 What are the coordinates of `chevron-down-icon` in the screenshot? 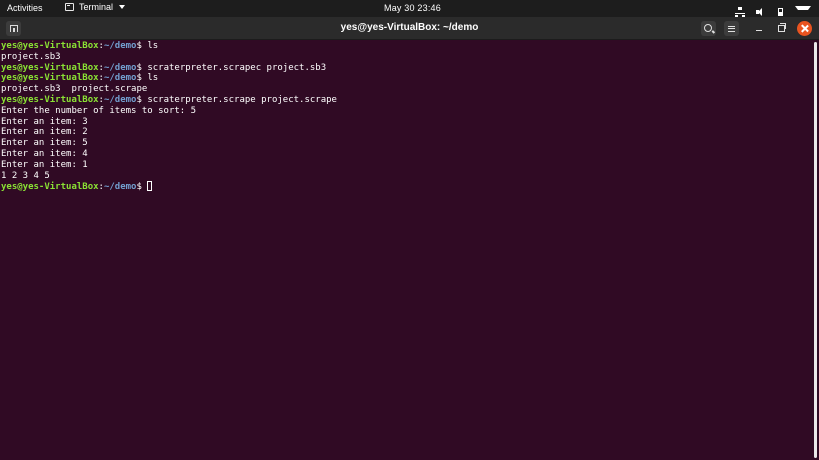 It's located at (122, 7).